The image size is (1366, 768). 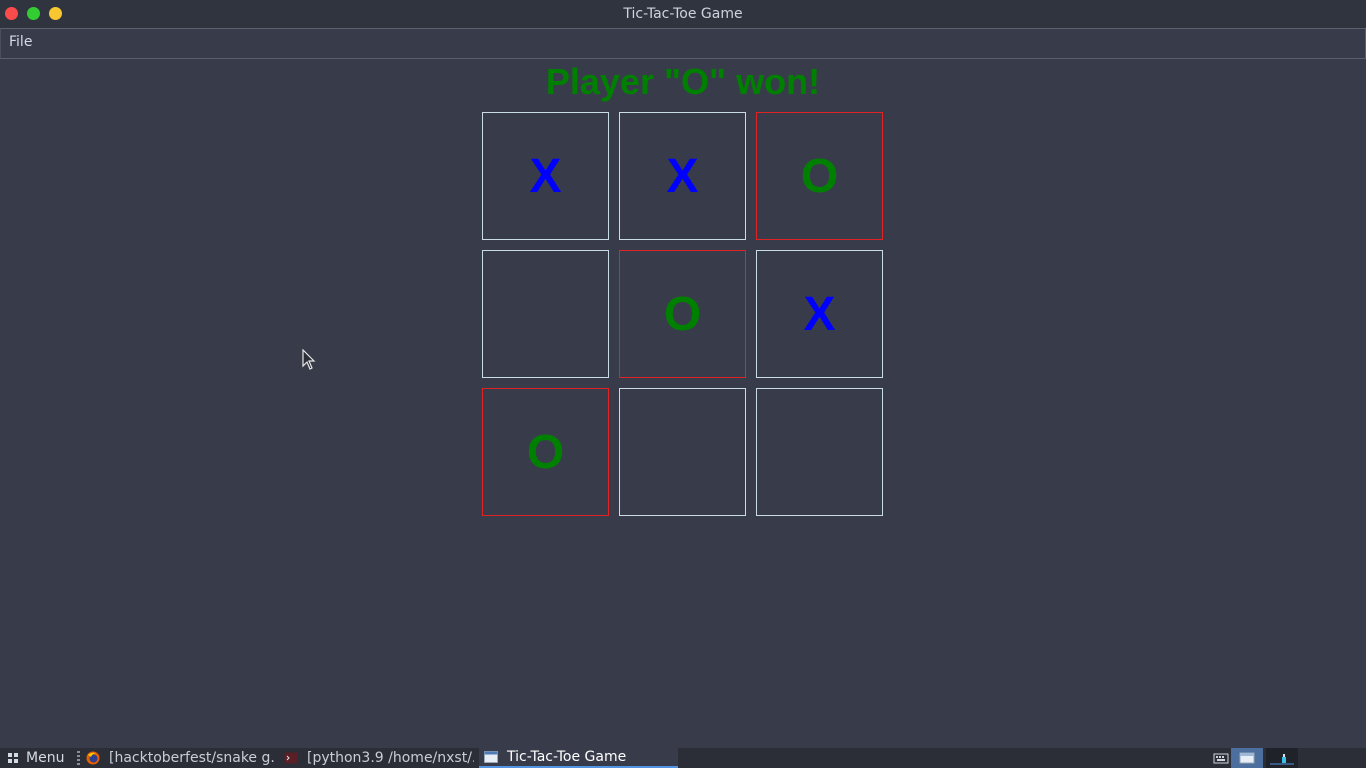 I want to click on window-switch-icon, so click(x=1247, y=758).